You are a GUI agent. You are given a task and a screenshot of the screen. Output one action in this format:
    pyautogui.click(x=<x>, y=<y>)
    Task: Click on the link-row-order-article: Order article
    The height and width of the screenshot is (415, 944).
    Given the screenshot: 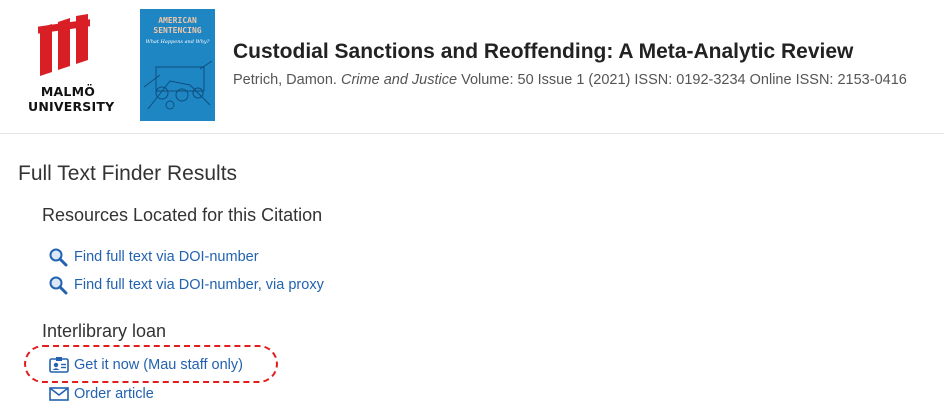 What is the action you would take?
    pyautogui.click(x=101, y=394)
    